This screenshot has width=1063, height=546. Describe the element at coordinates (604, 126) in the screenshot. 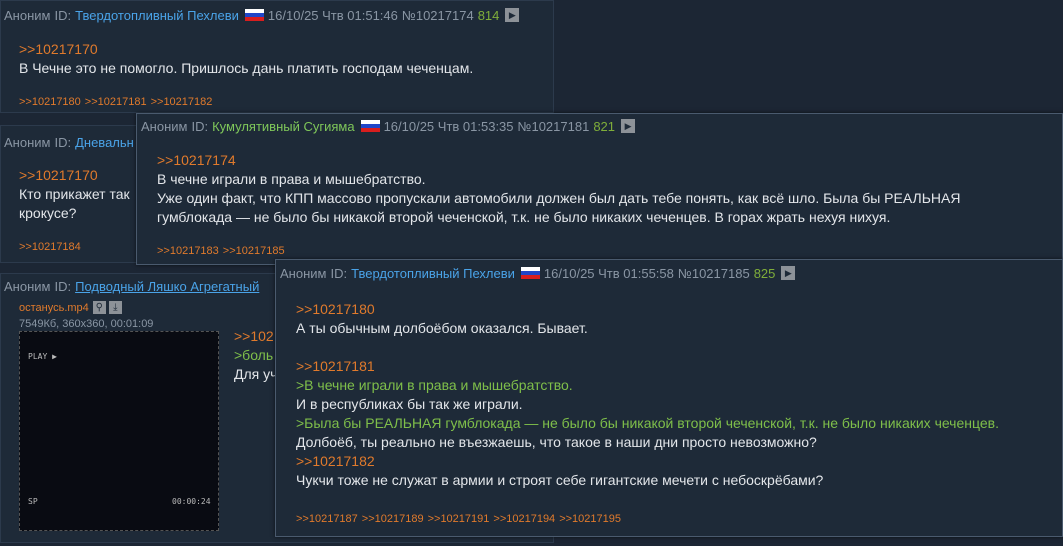

I see `reply-count: 821` at that location.